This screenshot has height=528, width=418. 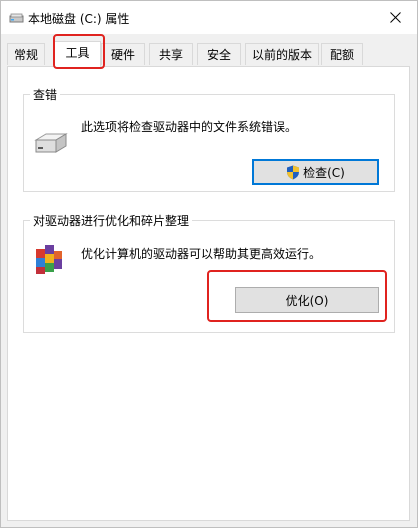 What do you see at coordinates (189, 127) in the screenshot?
I see `error-checking-description: 此选项将检查驱动器中的文件系统错误。` at bounding box center [189, 127].